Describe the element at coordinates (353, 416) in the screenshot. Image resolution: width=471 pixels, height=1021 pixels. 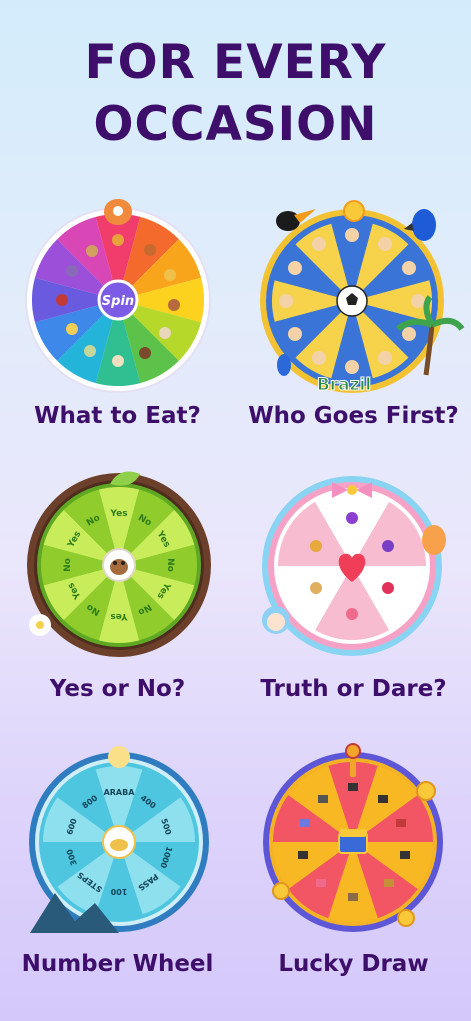
I see `caption-who-goes-first: Who Goes First?` at that location.